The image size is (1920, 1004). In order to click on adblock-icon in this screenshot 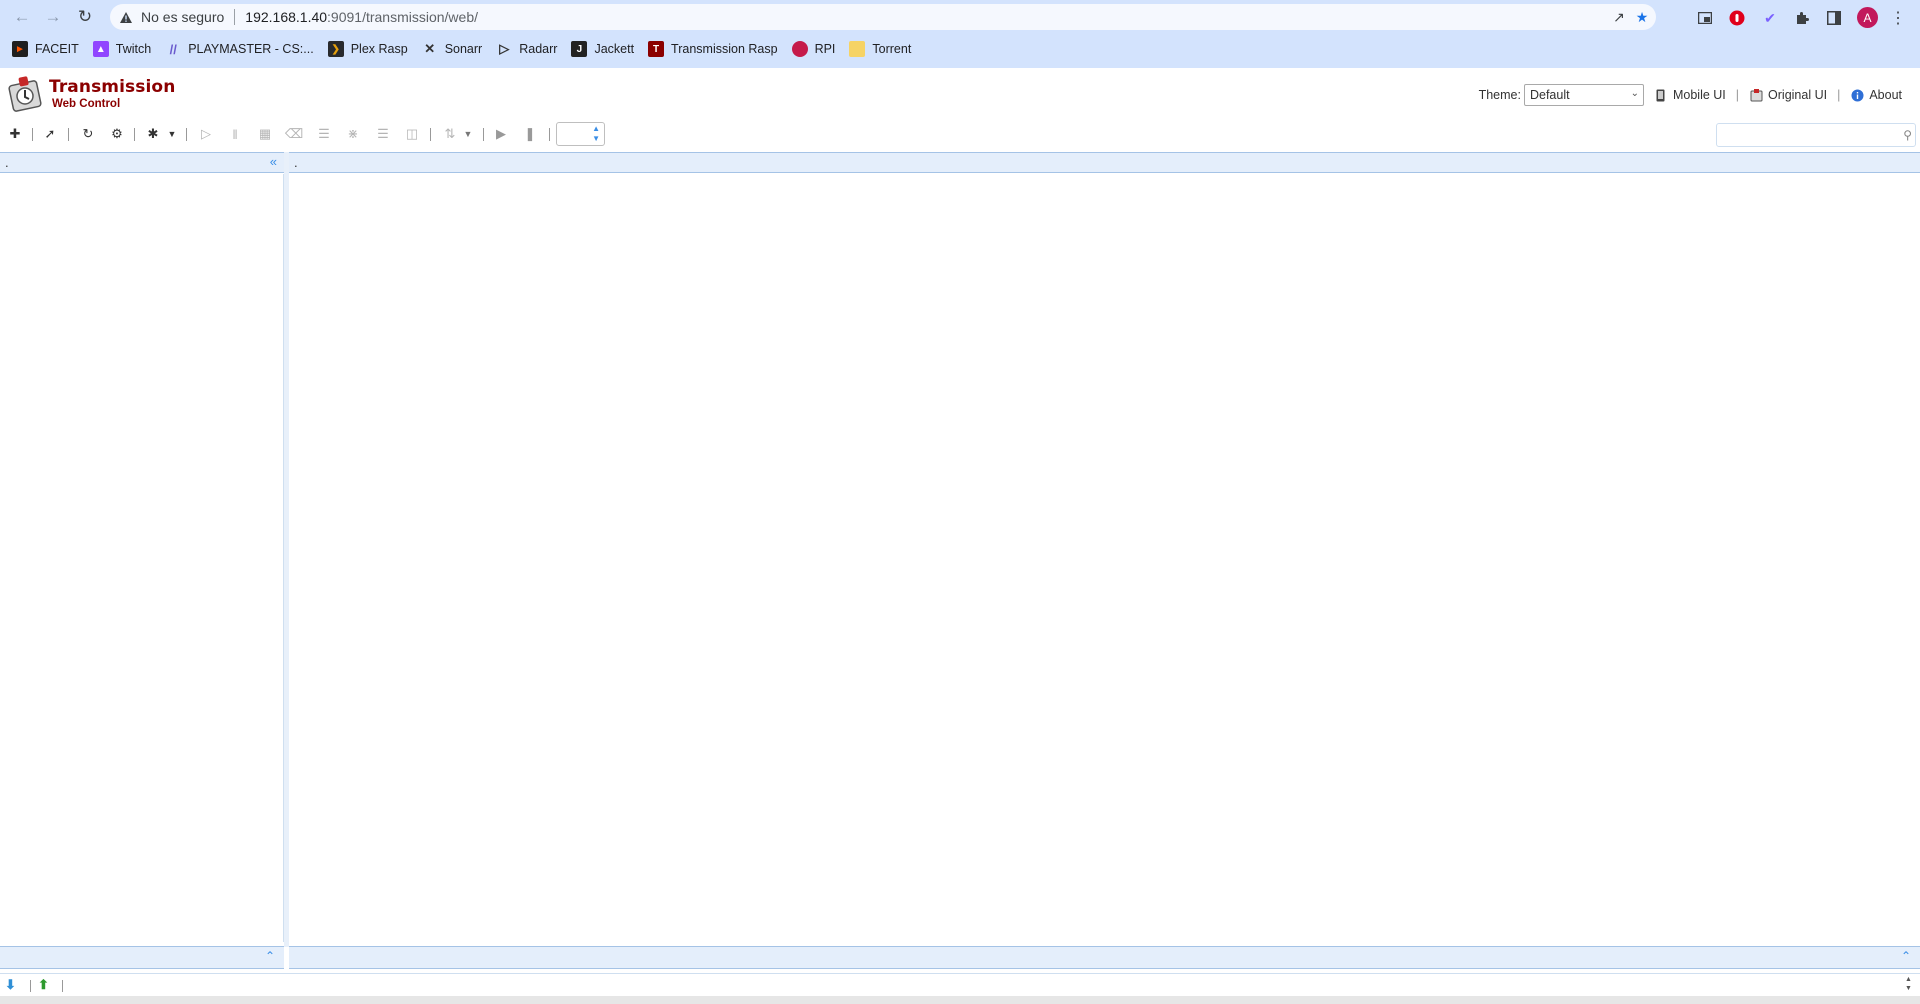, I will do `click(1737, 18)`.